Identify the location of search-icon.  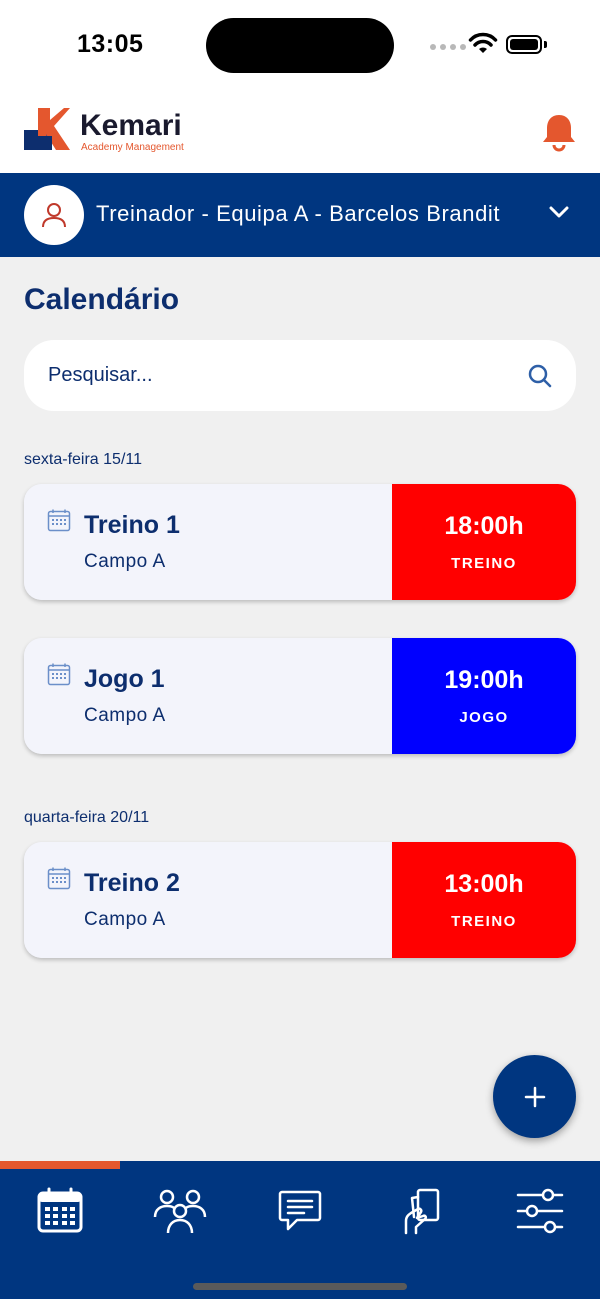
(540, 376).